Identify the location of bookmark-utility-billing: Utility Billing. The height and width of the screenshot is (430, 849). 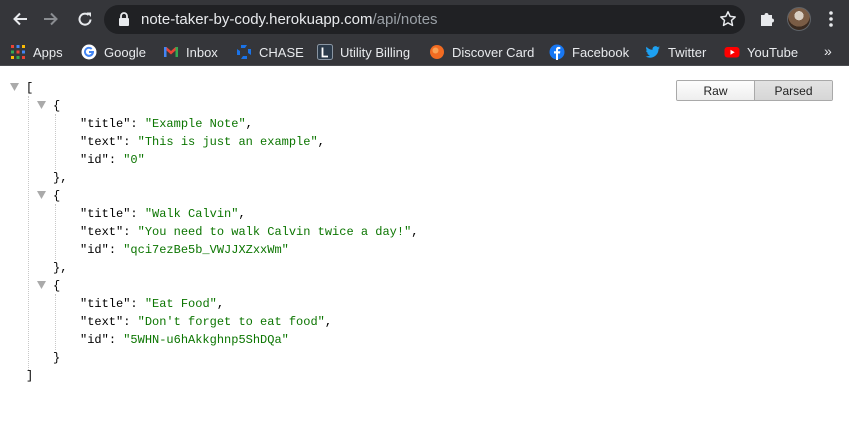
(363, 52).